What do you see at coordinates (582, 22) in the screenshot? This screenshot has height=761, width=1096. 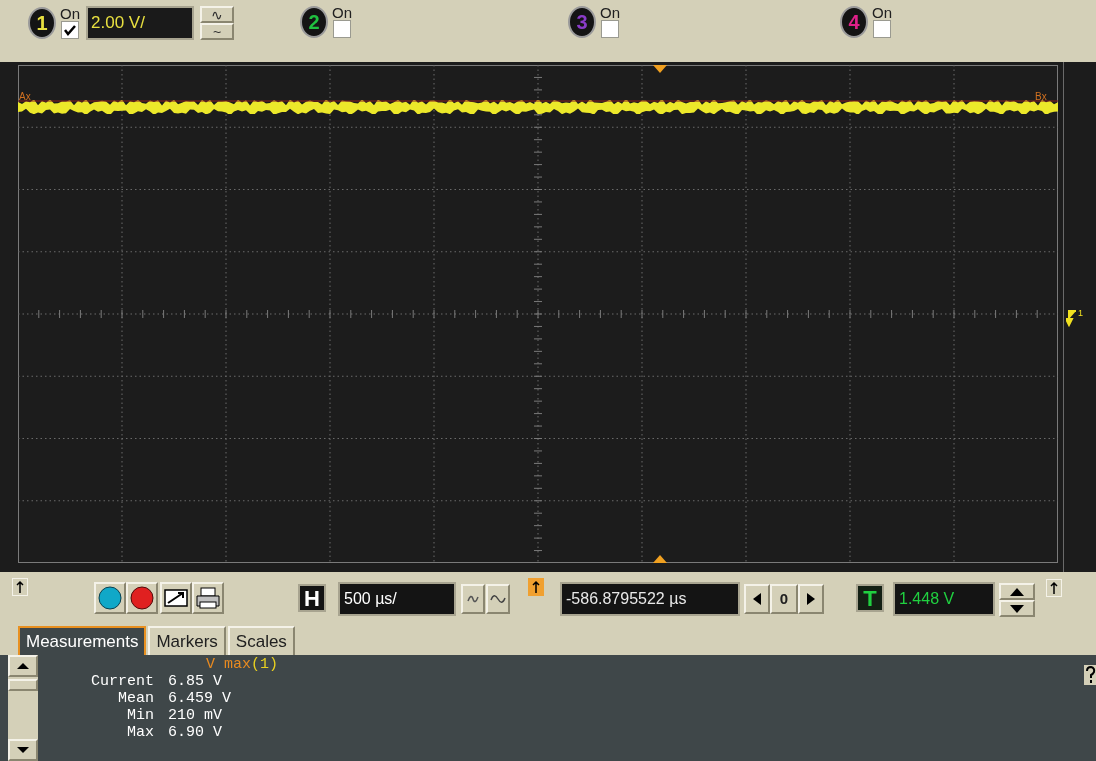 I see `channel-number: 3` at bounding box center [582, 22].